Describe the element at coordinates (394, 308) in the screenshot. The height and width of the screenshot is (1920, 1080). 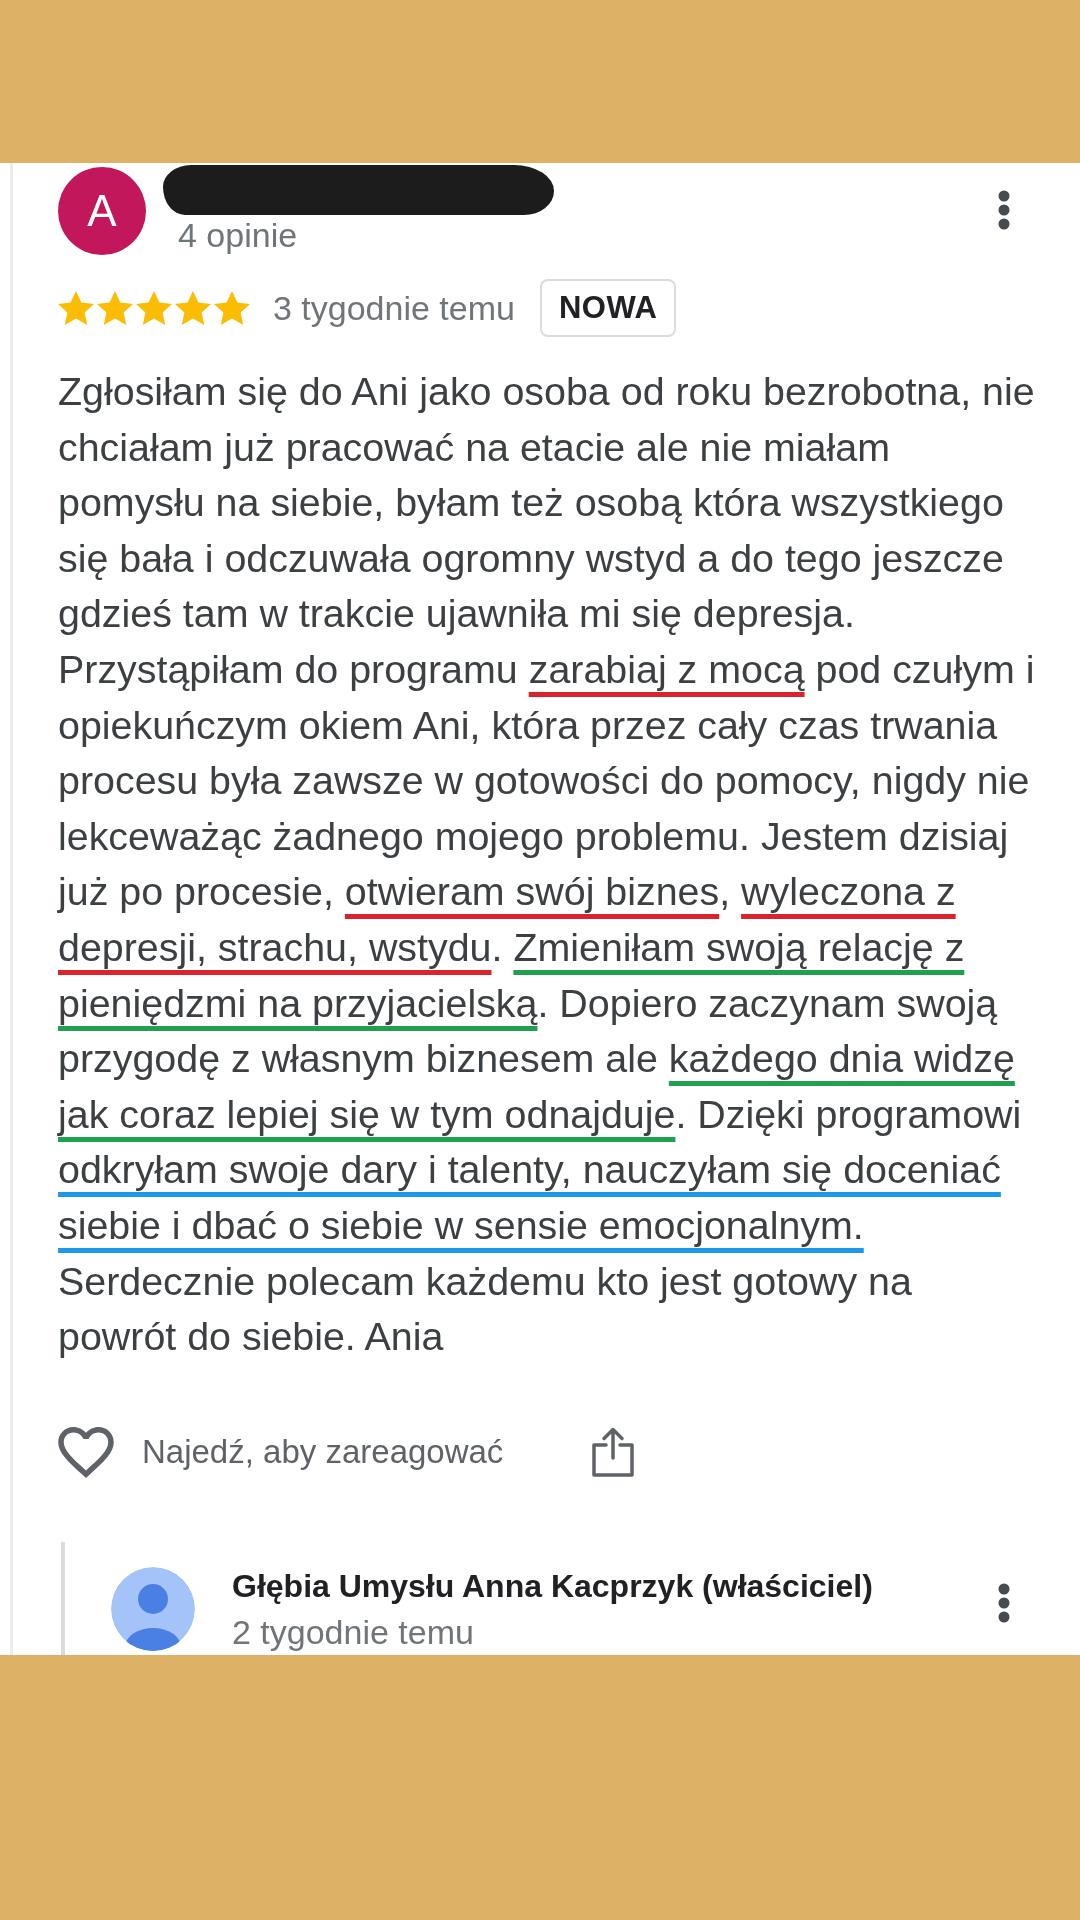
I see `review-time: 3 tygodnie temu` at that location.